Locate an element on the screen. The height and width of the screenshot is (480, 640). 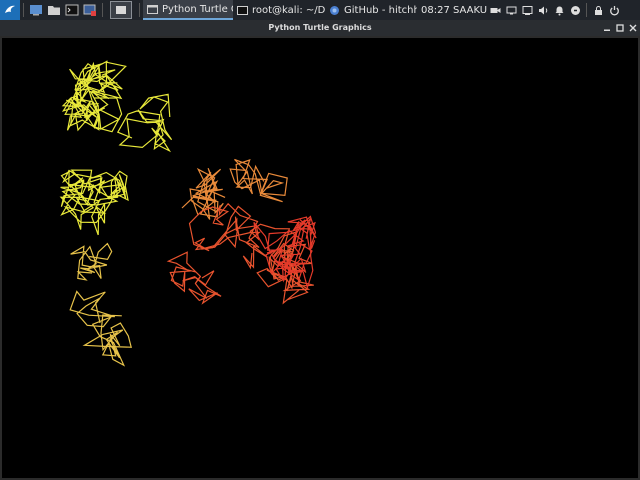
minimize-icon is located at coordinates (607, 28).